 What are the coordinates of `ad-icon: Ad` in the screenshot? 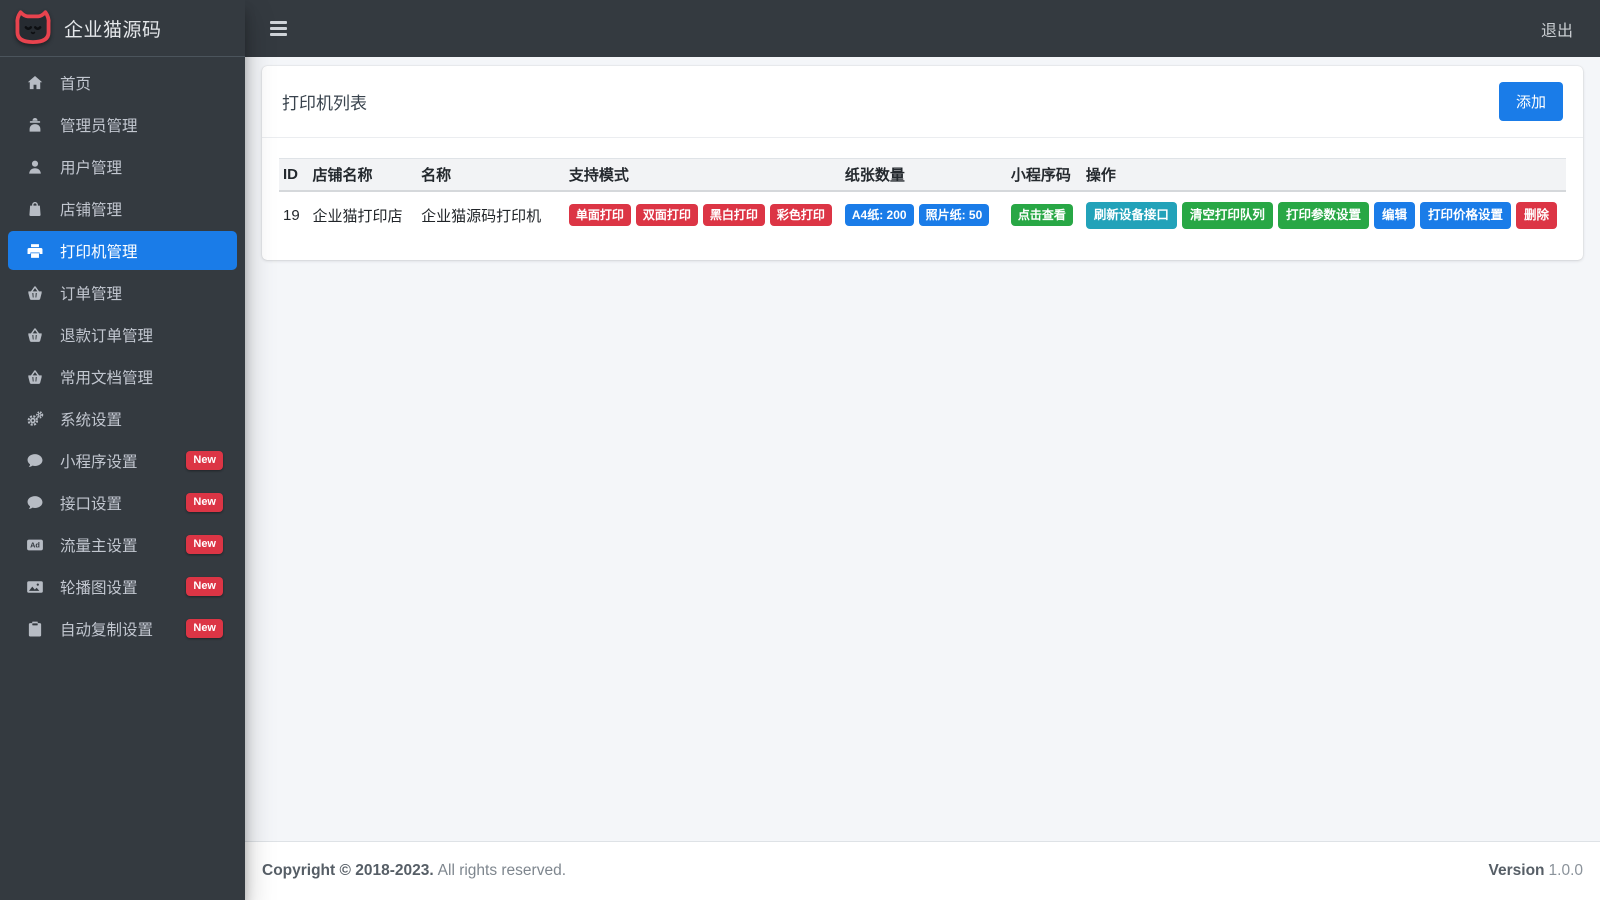 It's located at (34, 545).